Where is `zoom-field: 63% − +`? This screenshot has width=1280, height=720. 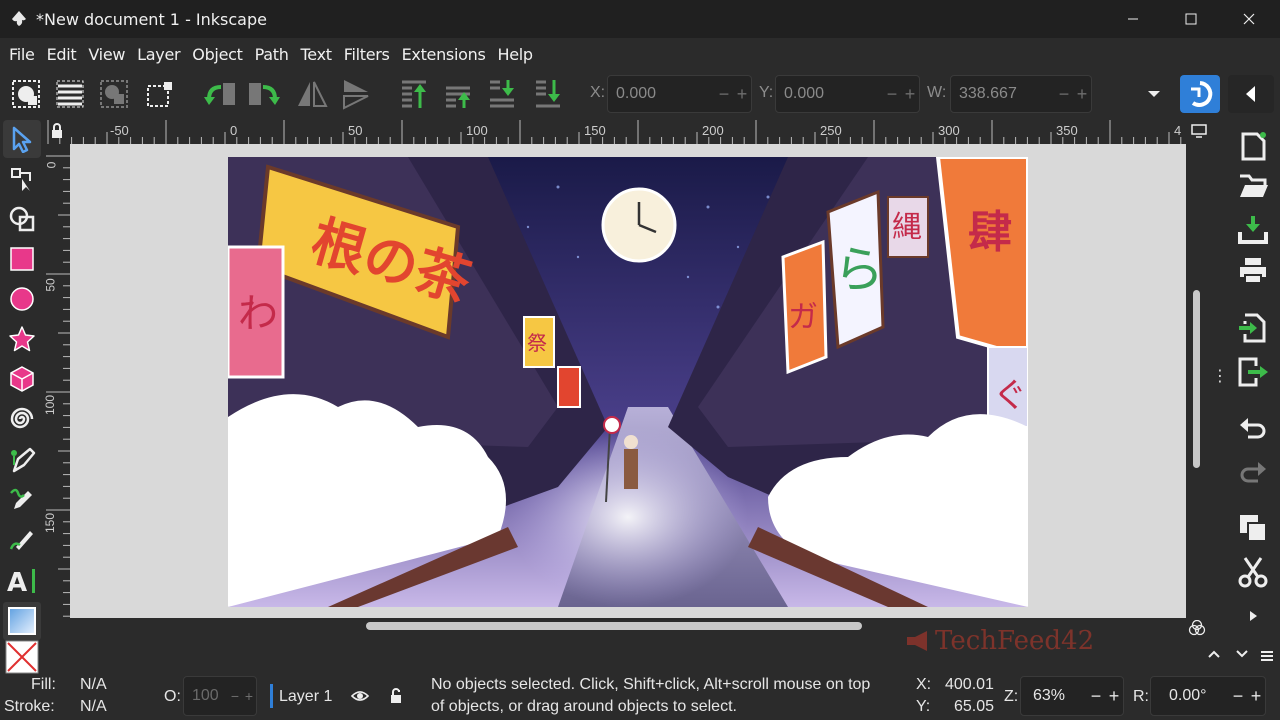 zoom-field: 63% − + is located at coordinates (1072, 696).